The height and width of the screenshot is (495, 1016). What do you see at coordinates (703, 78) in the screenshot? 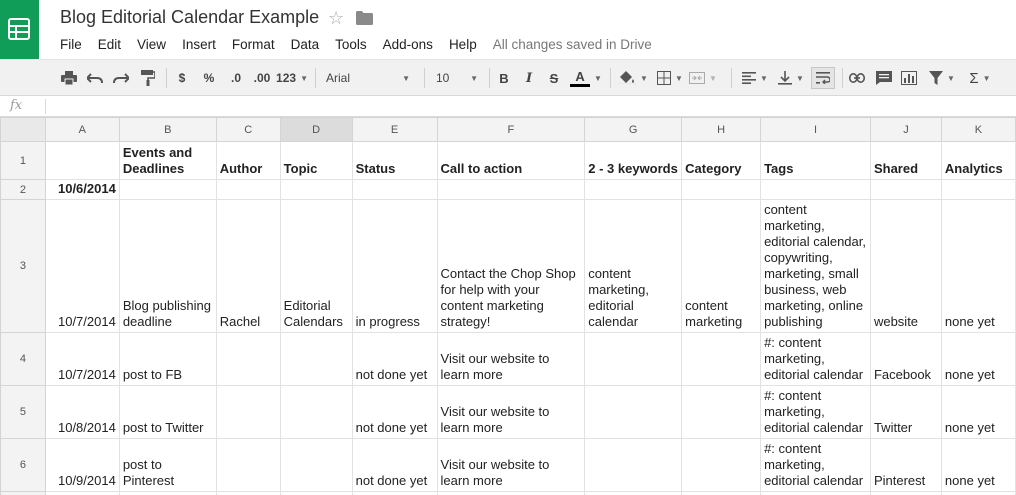
I see `merge-cells-button: ▼` at bounding box center [703, 78].